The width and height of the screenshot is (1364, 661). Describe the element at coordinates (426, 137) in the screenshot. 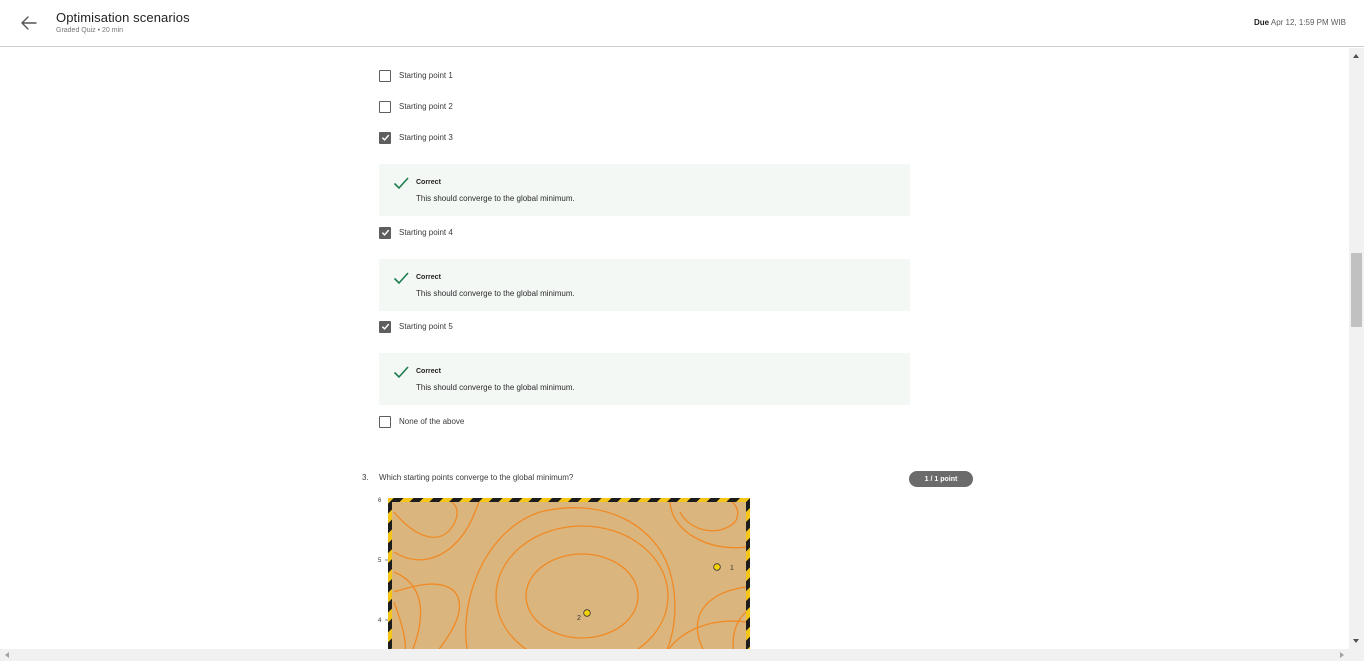

I see `option-label: Starting point 3` at that location.